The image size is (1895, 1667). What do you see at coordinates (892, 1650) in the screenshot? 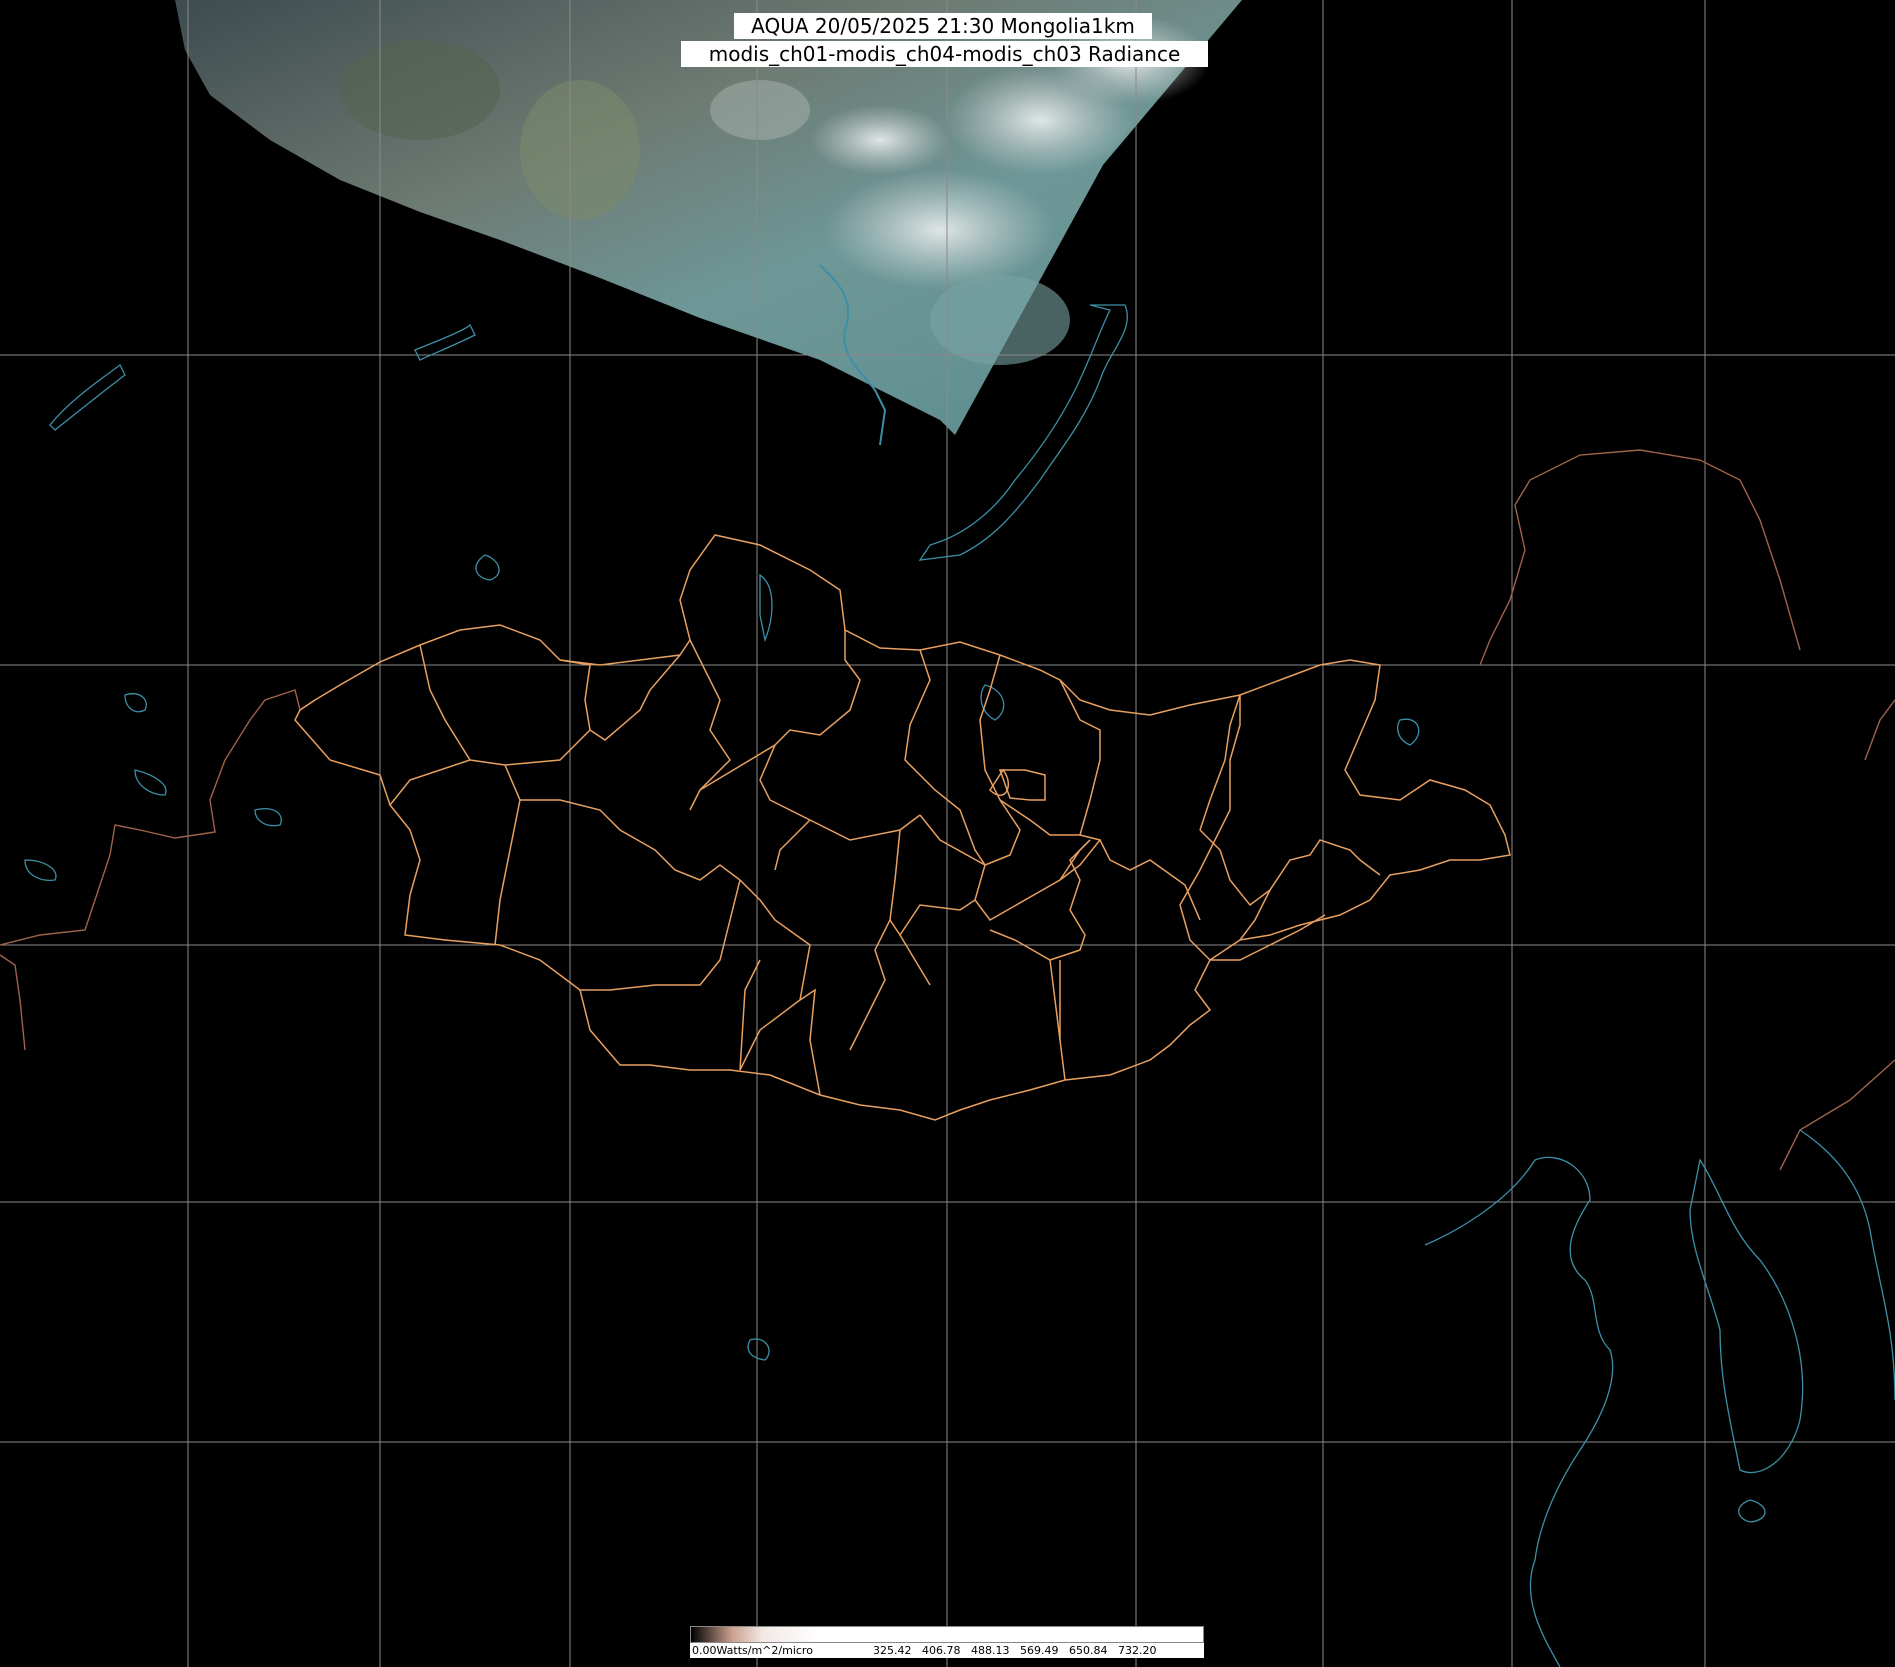
I see `colorbar-tick: 325.42` at bounding box center [892, 1650].